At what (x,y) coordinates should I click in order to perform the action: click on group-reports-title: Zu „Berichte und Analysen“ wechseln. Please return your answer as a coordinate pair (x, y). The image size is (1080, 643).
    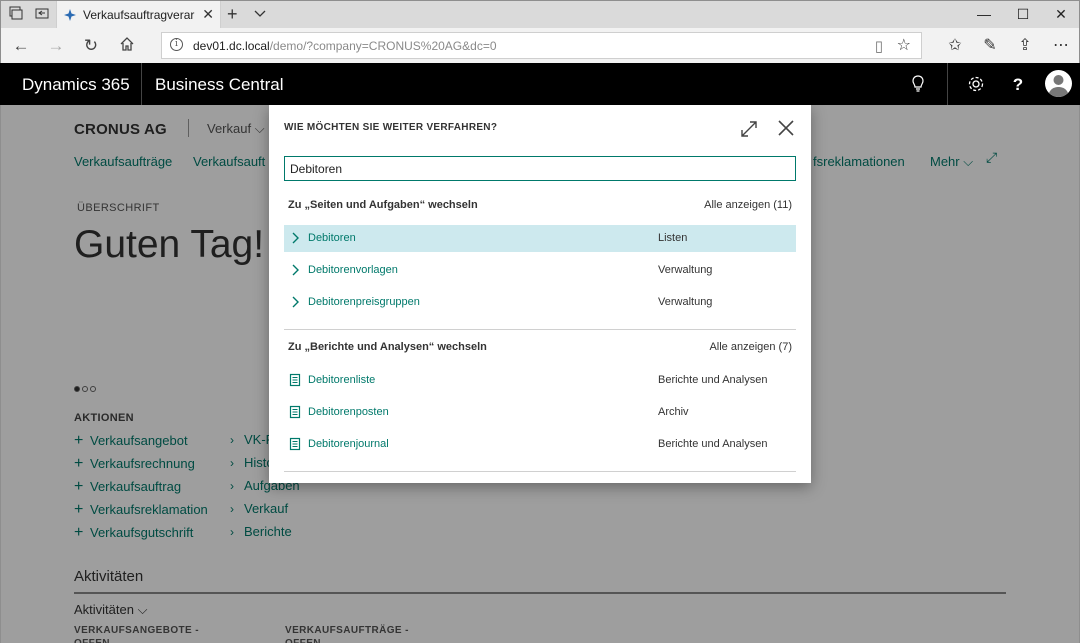
    Looking at the image, I should click on (387, 347).